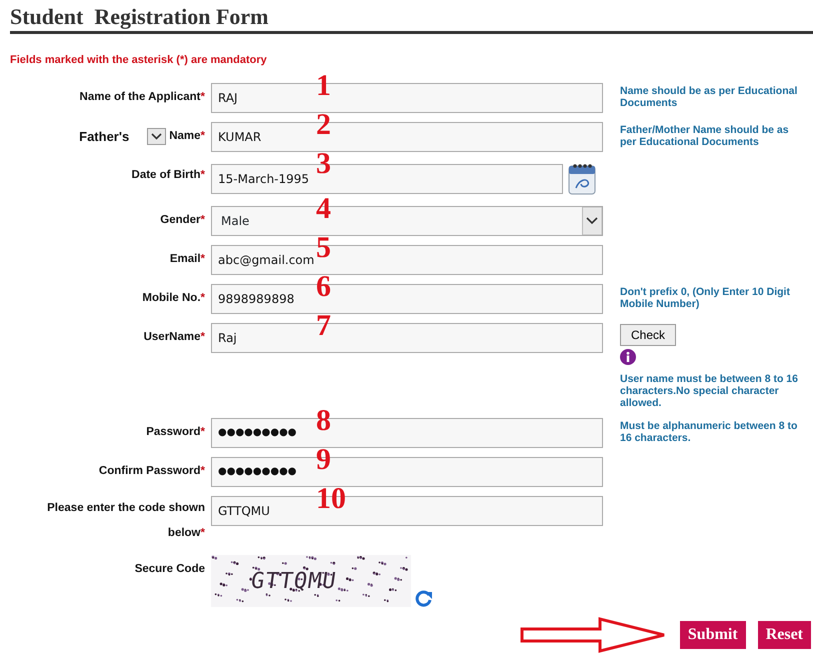  Describe the element at coordinates (705, 136) in the screenshot. I see `hint-text: Father/Mother Name should be as per Educational Documents` at that location.